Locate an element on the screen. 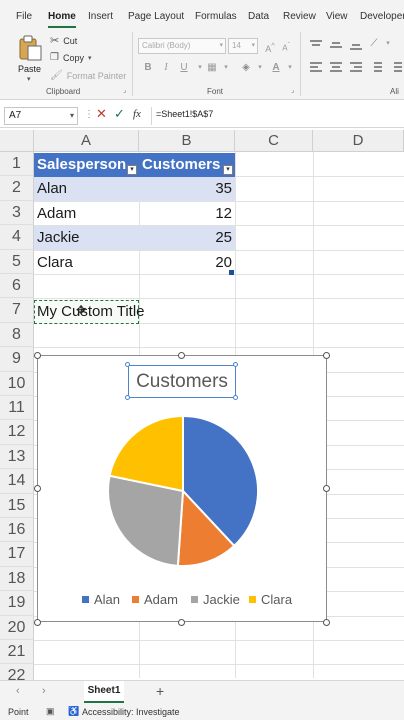 The width and height of the screenshot is (404, 720). italic-button: I is located at coordinates (166, 68).